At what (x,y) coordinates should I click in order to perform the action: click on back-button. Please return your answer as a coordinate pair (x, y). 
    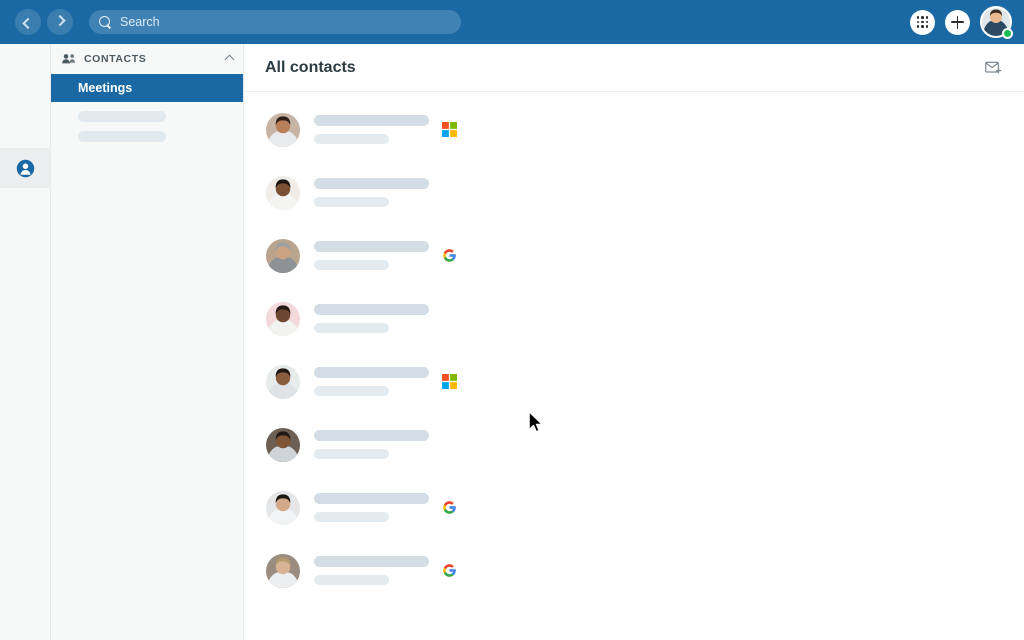
    Looking at the image, I should click on (28, 22).